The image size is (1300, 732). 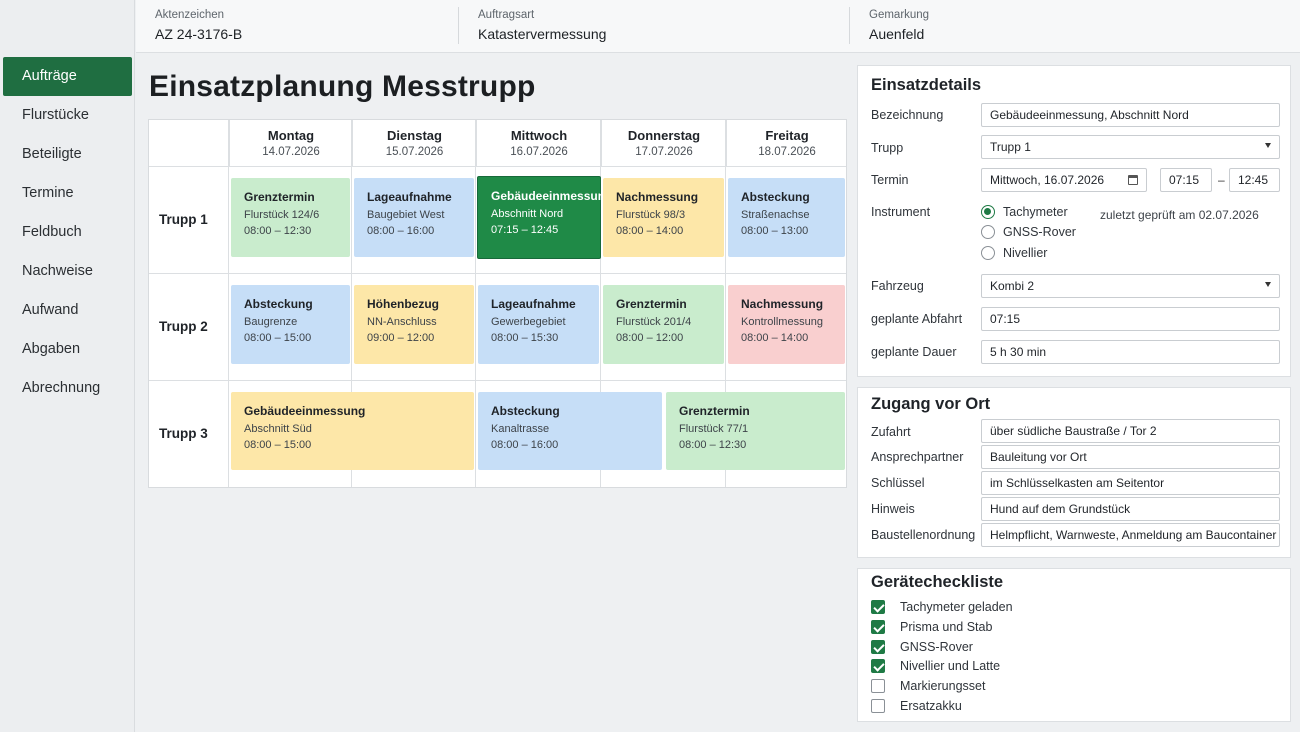 I want to click on sidebar-item-feldbuch: Feldbuch, so click(x=67, y=232).